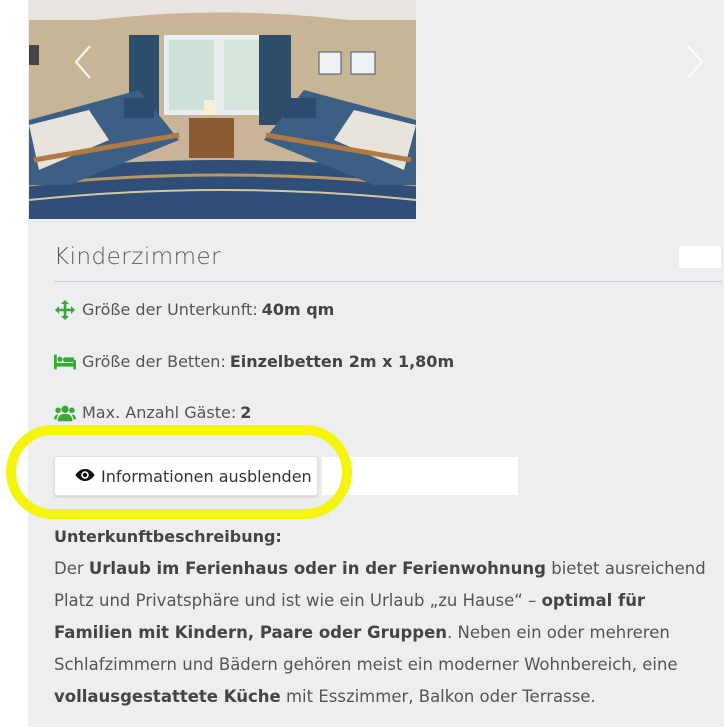 Image resolution: width=724 pixels, height=727 pixels. What do you see at coordinates (154, 361) in the screenshot?
I see `feature-beds-label: Größe der Betten:` at bounding box center [154, 361].